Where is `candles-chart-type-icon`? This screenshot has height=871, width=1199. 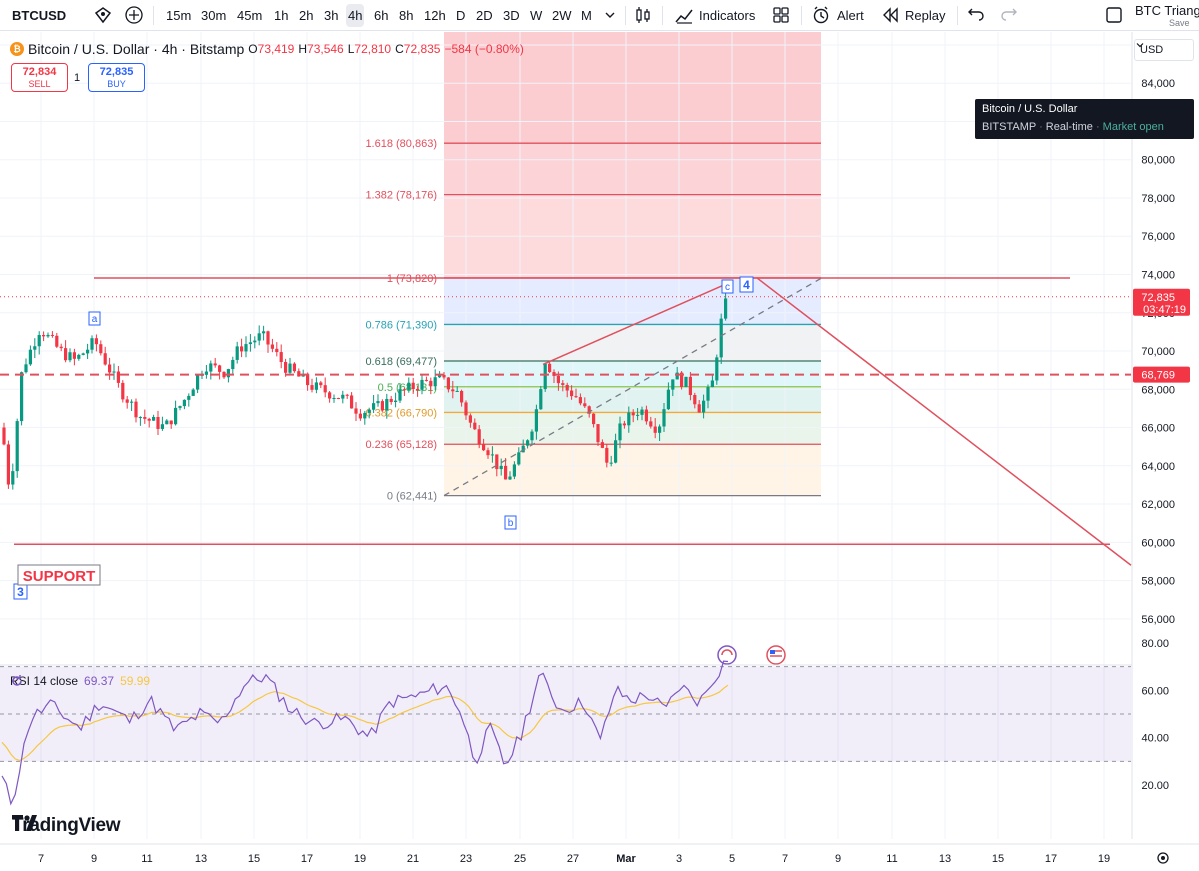 candles-chart-type-icon is located at coordinates (643, 15).